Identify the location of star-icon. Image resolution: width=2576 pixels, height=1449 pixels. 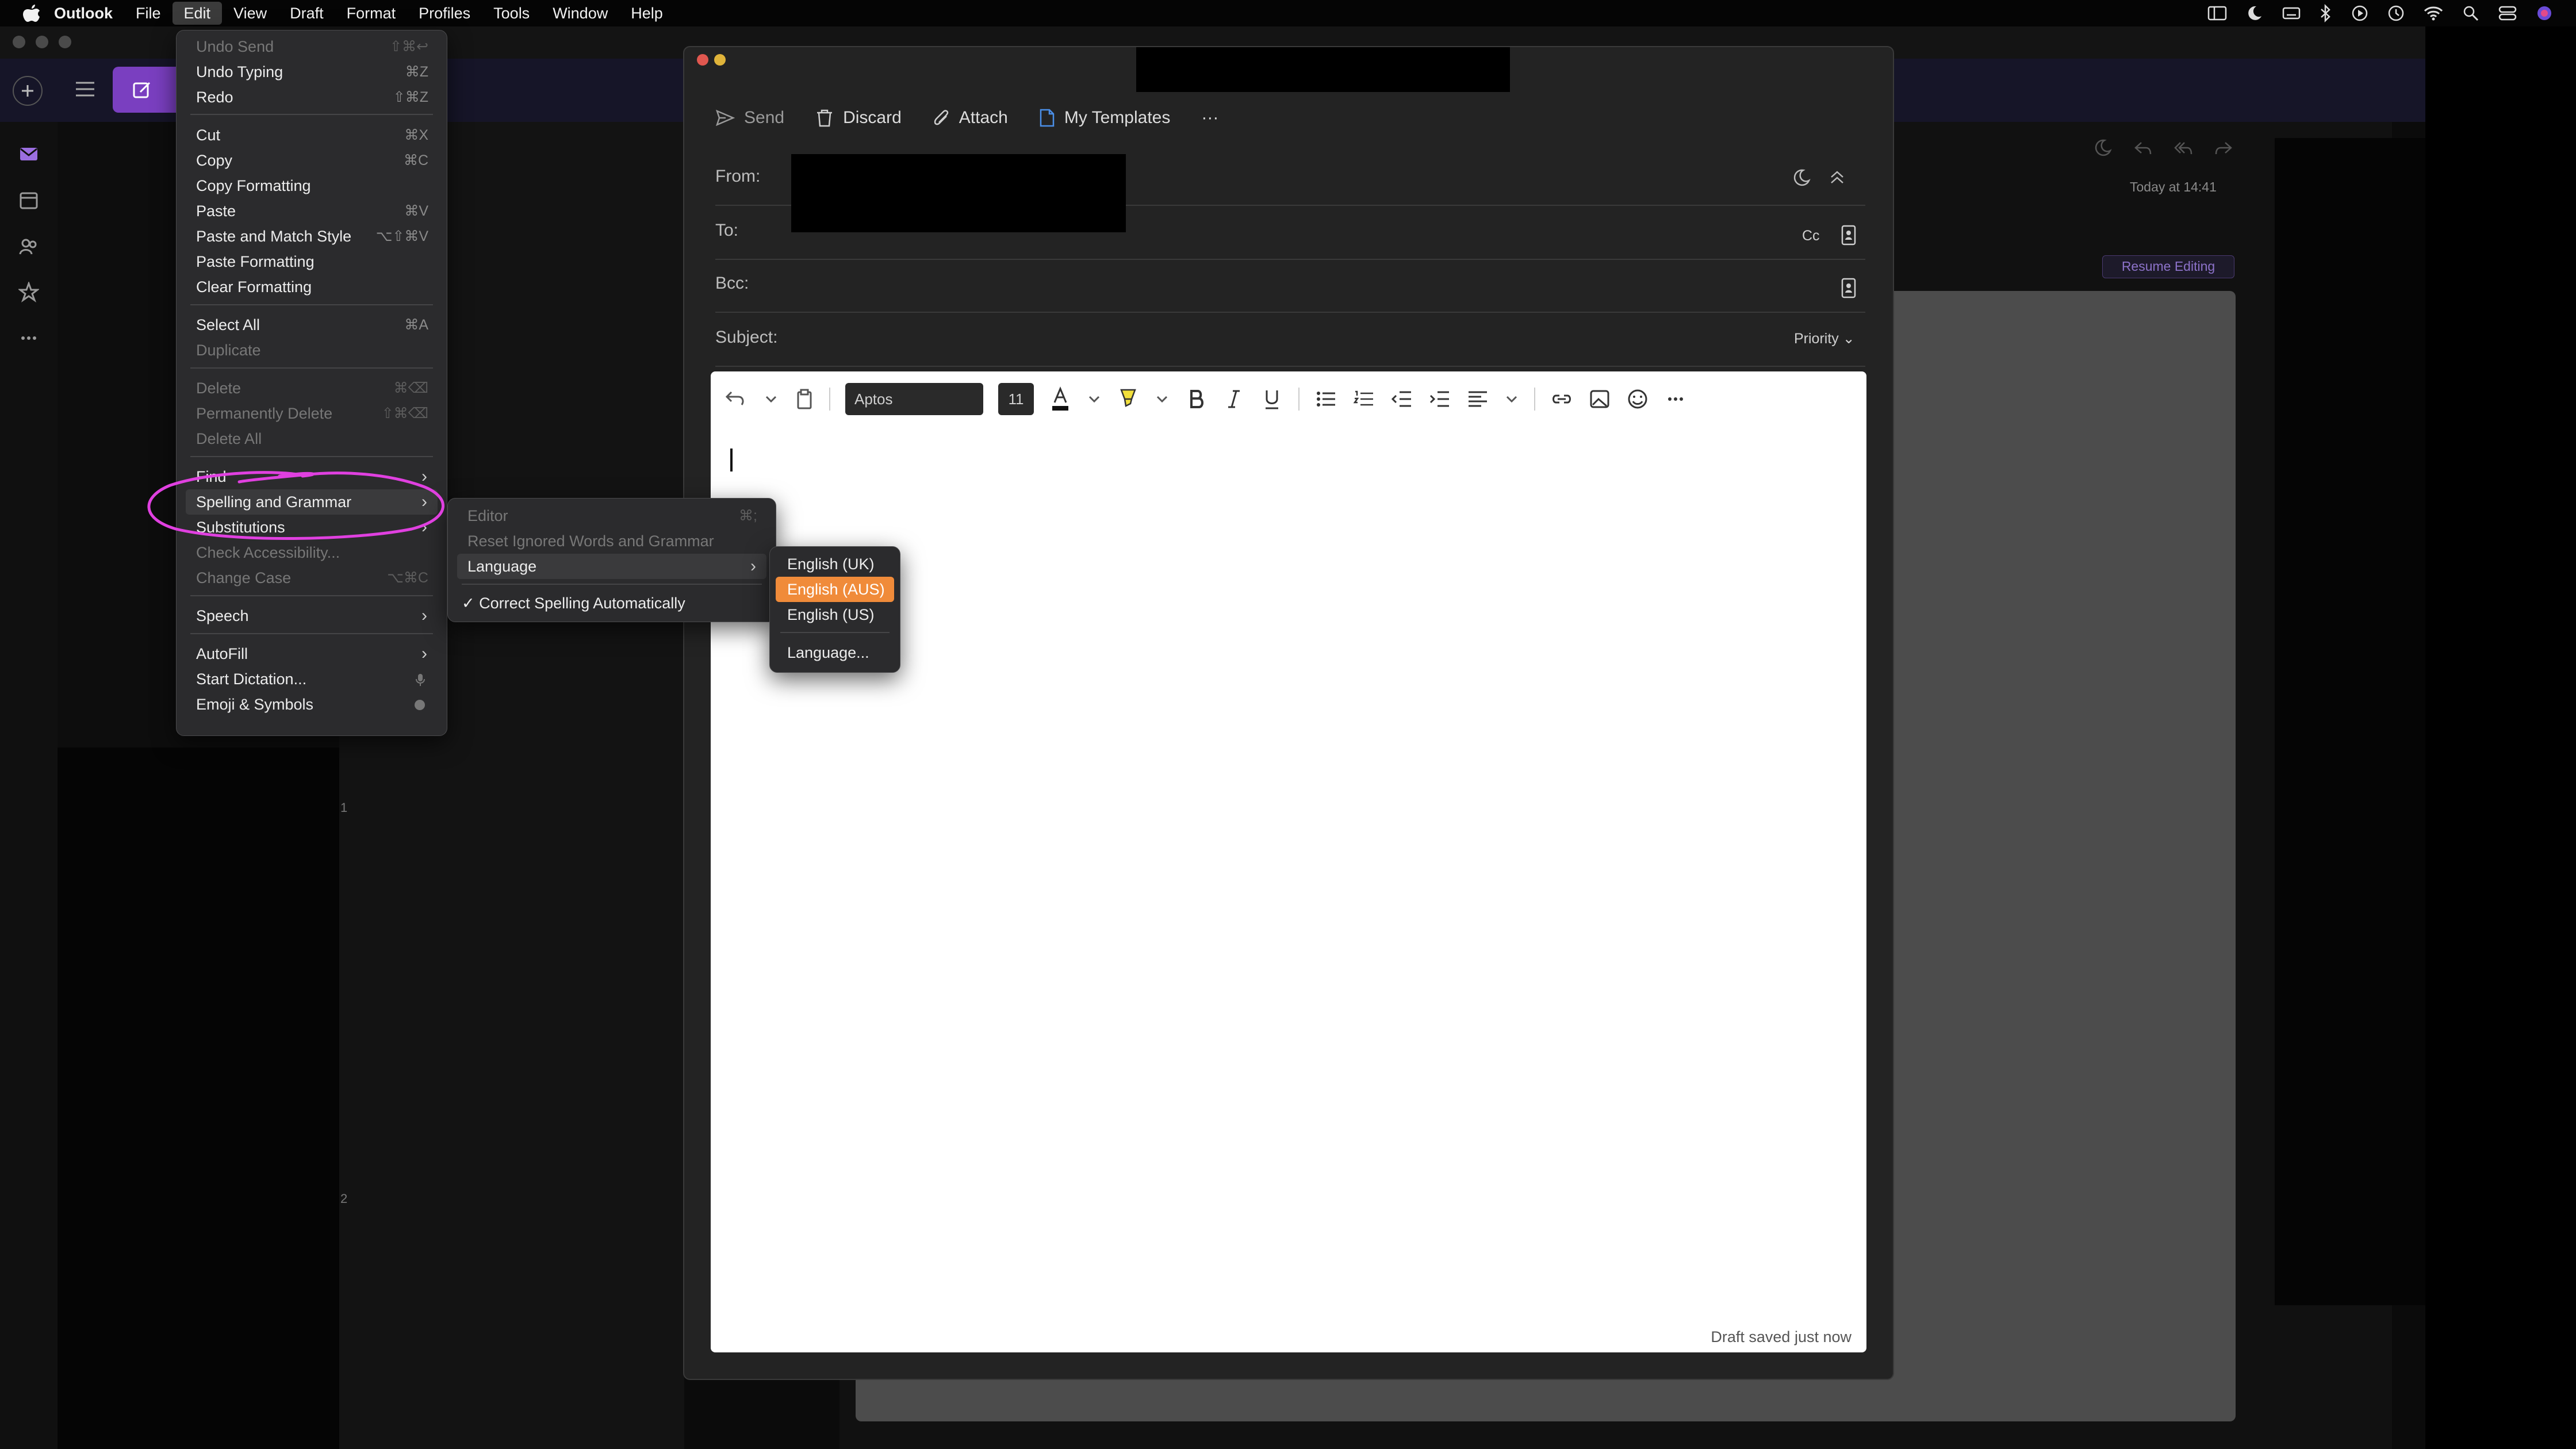
(28, 292).